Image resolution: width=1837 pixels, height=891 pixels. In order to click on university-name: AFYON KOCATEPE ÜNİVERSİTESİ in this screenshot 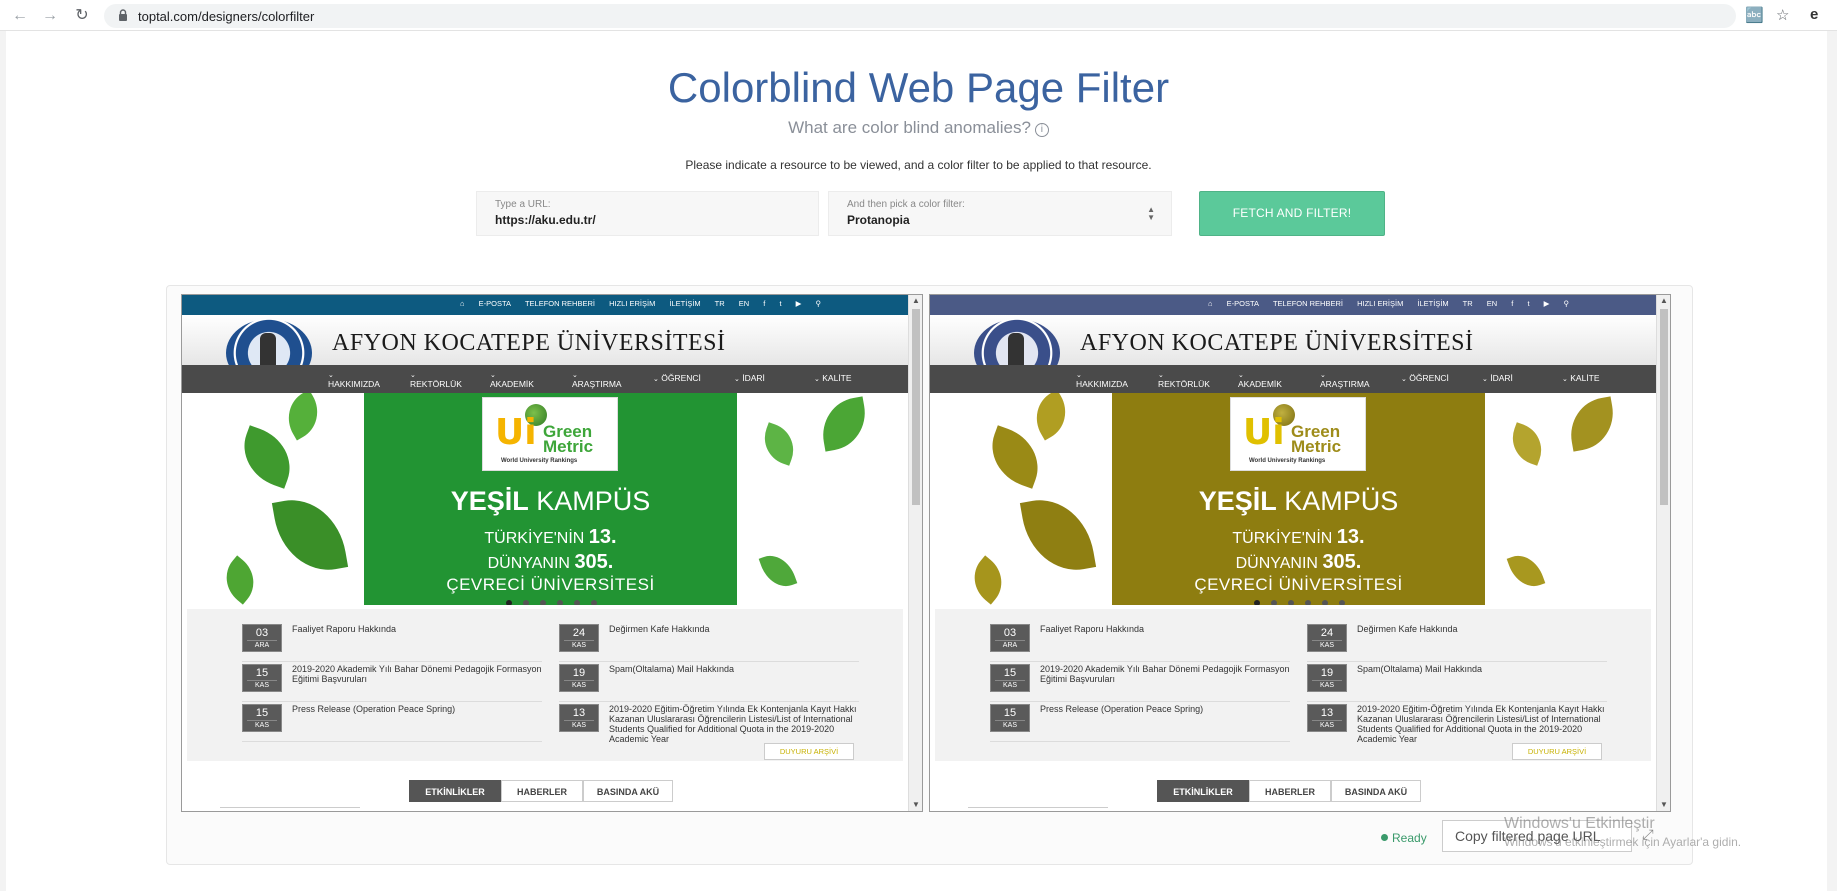, I will do `click(529, 343)`.